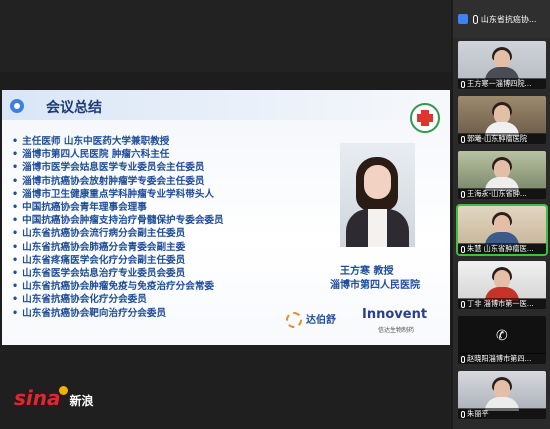  Describe the element at coordinates (63, 390) in the screenshot. I see `sina-eye-icon` at that location.